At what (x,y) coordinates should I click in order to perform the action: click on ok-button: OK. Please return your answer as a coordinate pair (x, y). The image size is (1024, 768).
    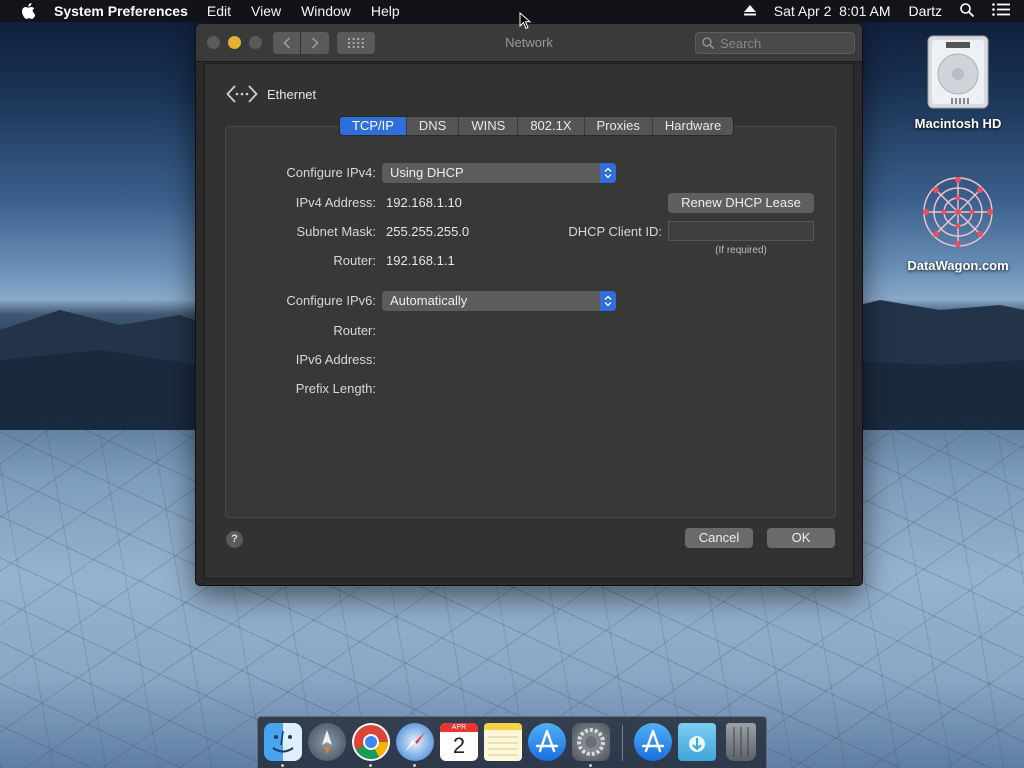
    Looking at the image, I should click on (801, 538).